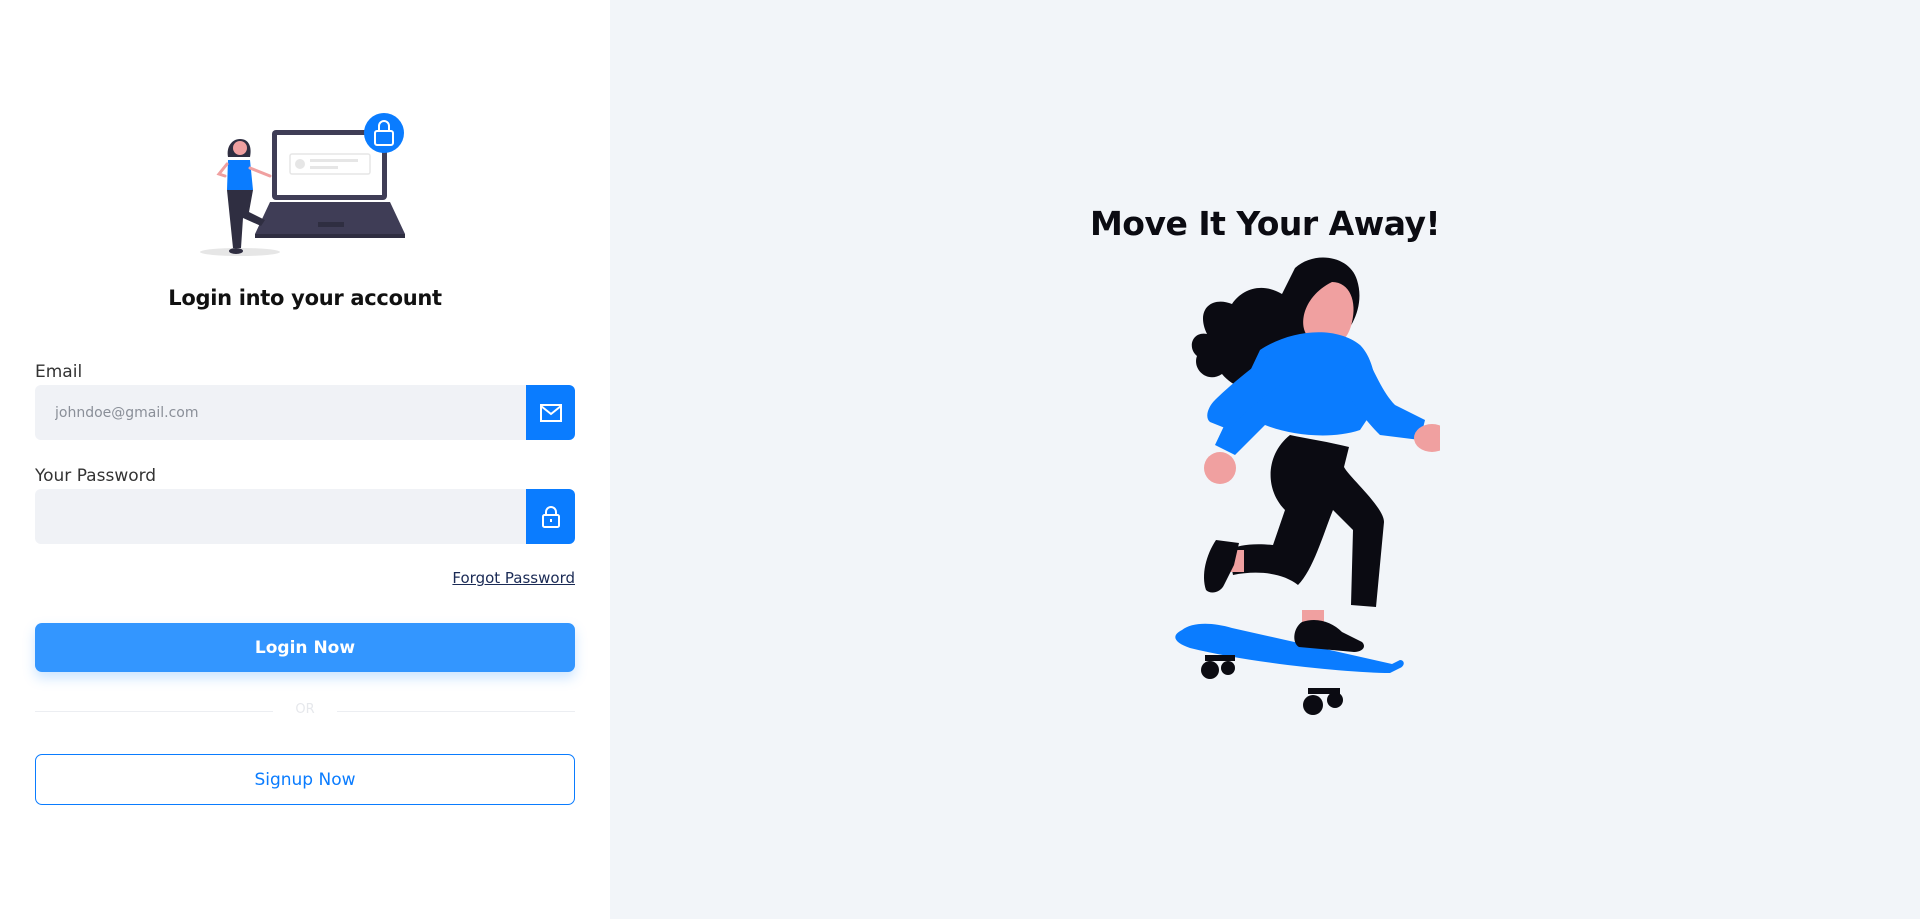 This screenshot has width=1920, height=919. I want to click on password-input, so click(280, 516).